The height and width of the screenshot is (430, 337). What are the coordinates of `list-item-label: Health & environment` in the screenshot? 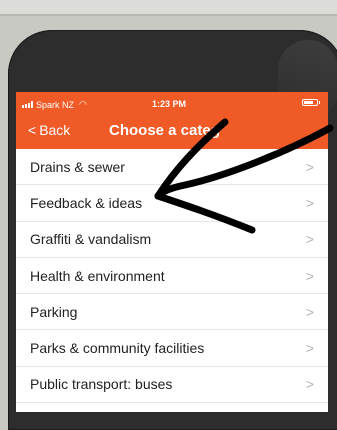 It's located at (97, 275).